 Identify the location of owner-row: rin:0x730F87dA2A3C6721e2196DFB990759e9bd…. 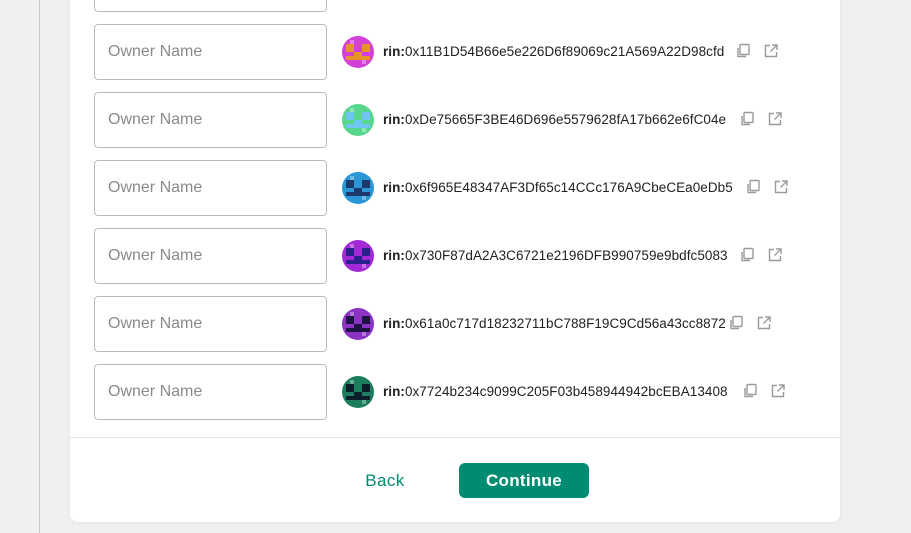
(454, 256).